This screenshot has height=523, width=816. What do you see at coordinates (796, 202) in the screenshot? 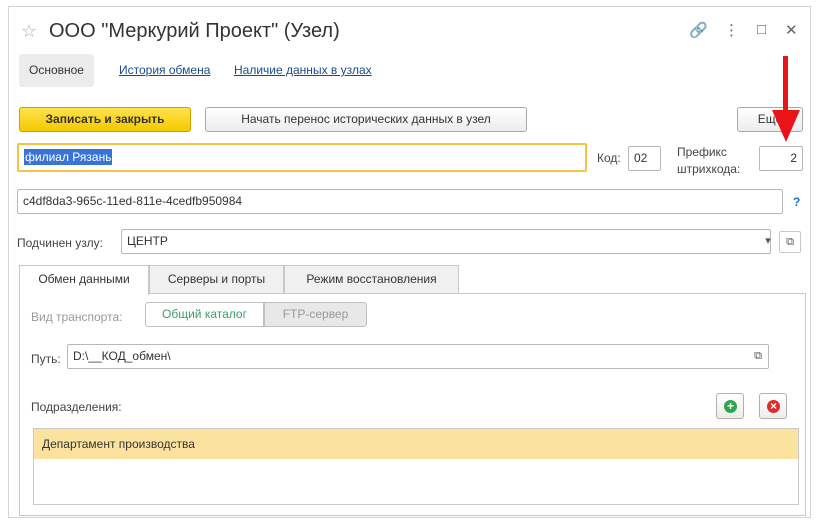
I see `help-icon: ?` at bounding box center [796, 202].